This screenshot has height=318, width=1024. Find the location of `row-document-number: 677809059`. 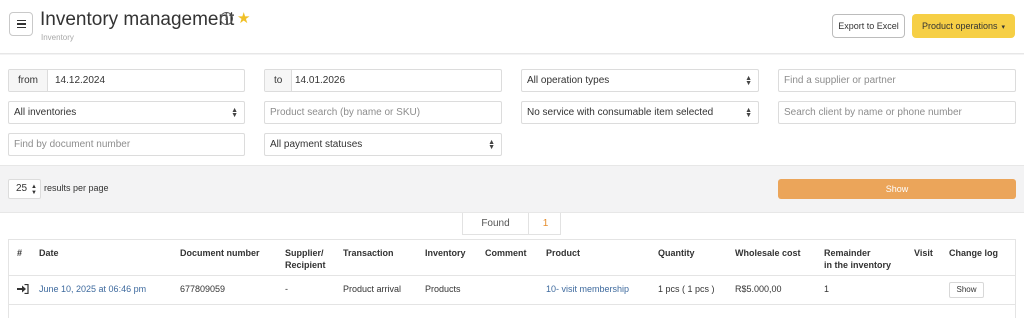

row-document-number: 677809059 is located at coordinates (203, 289).